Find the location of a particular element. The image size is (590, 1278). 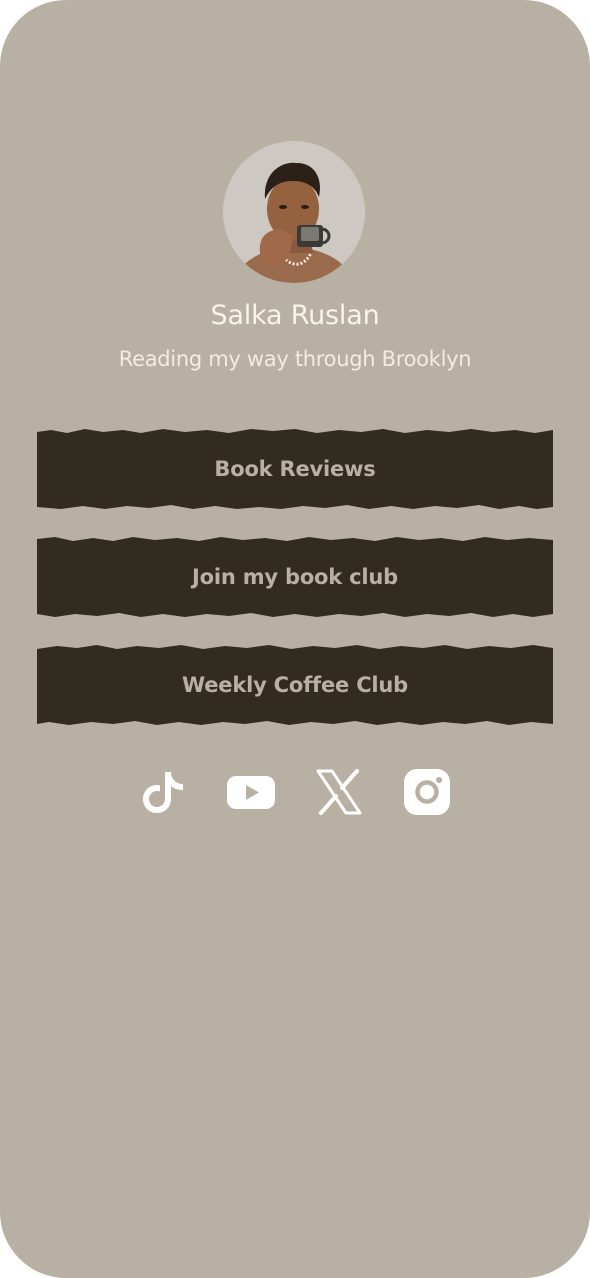

youtube-icon is located at coordinates (251, 792).